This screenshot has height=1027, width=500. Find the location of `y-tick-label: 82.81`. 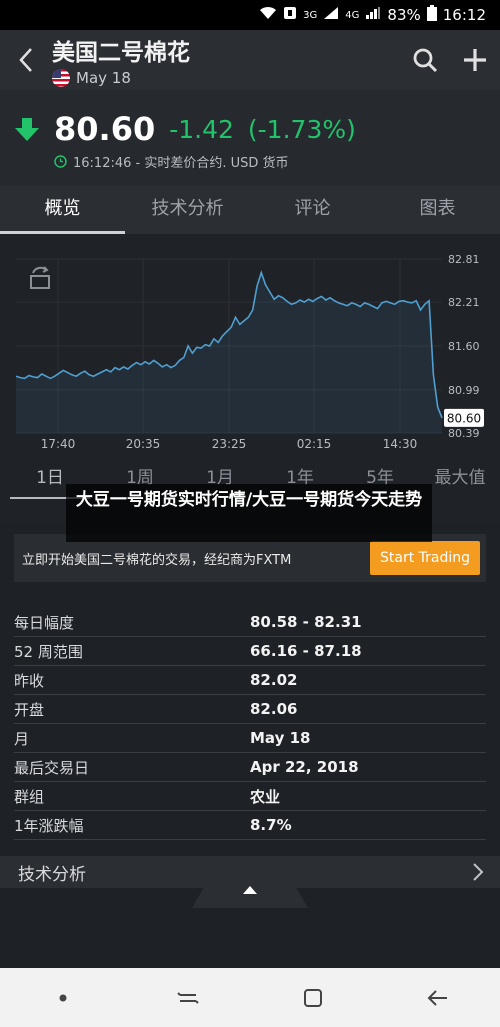

y-tick-label: 82.81 is located at coordinates (464, 259).